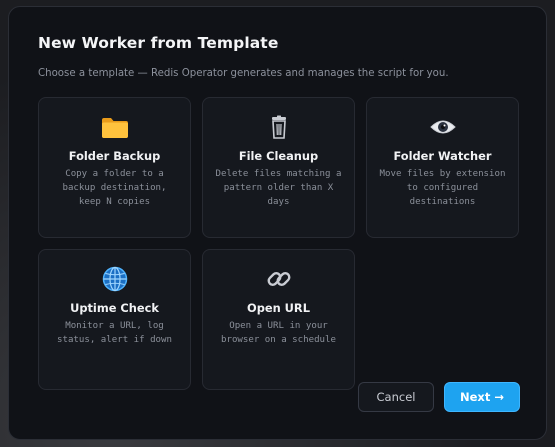 The width and height of the screenshot is (555, 447). What do you see at coordinates (278, 279) in the screenshot?
I see `link-icon` at bounding box center [278, 279].